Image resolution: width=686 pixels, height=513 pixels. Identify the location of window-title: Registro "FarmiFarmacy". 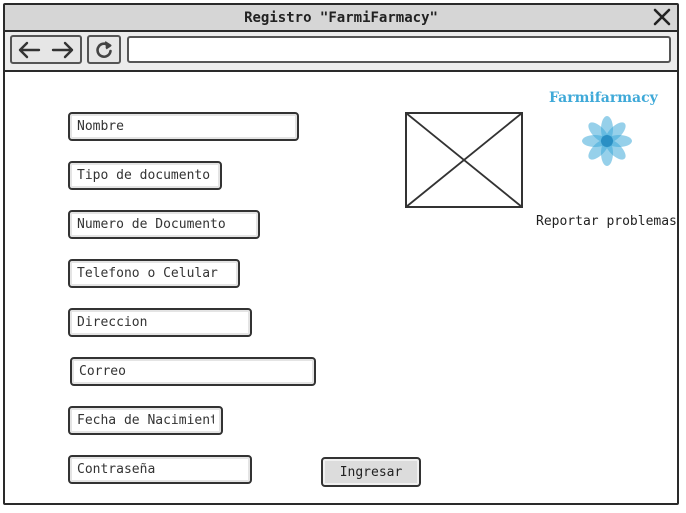
(341, 17).